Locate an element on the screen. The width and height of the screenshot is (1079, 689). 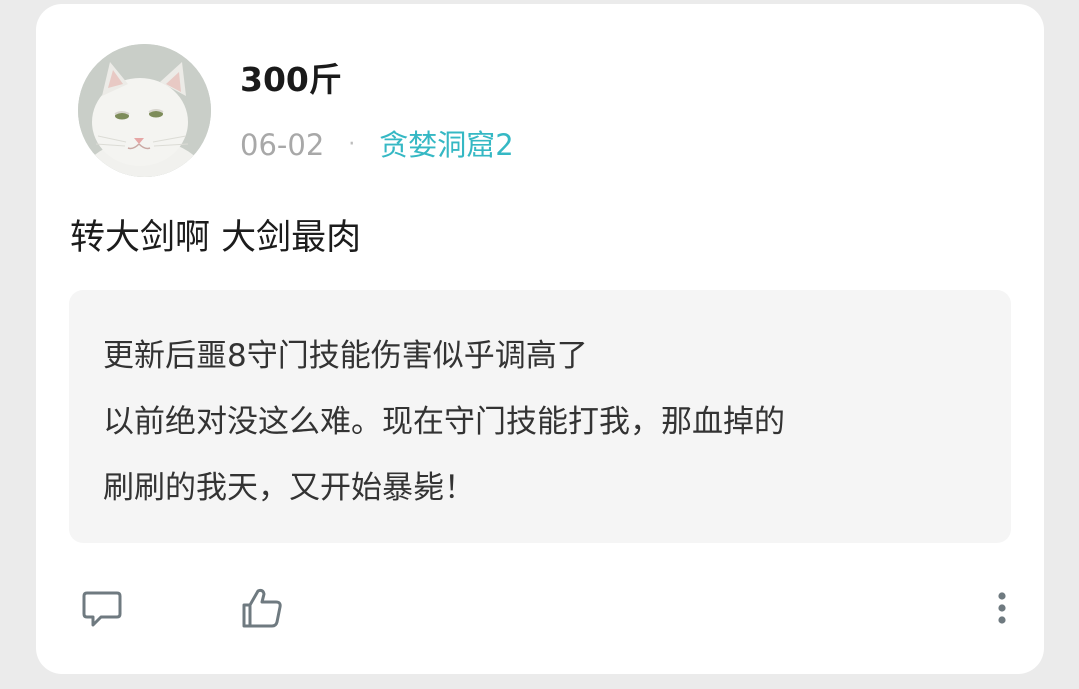
like-button is located at coordinates (262, 608).